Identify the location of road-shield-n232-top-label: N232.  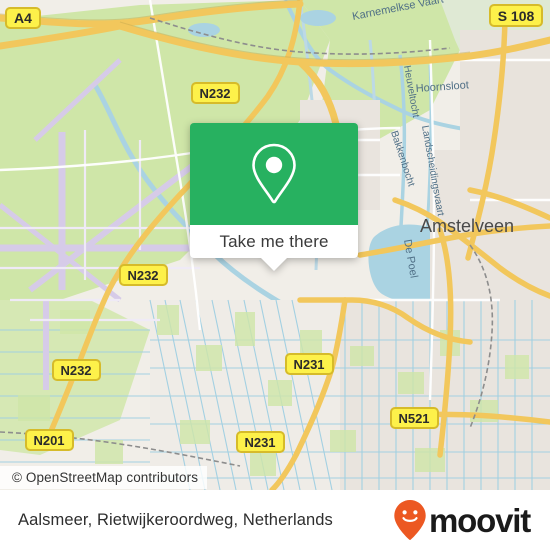
(214, 93).